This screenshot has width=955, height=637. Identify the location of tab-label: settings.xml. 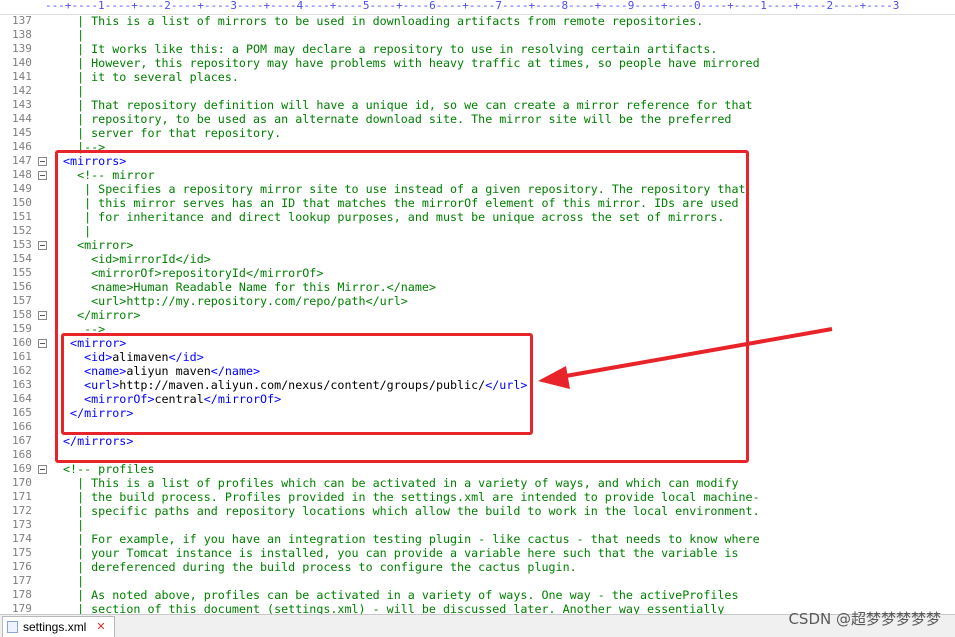
(55, 627).